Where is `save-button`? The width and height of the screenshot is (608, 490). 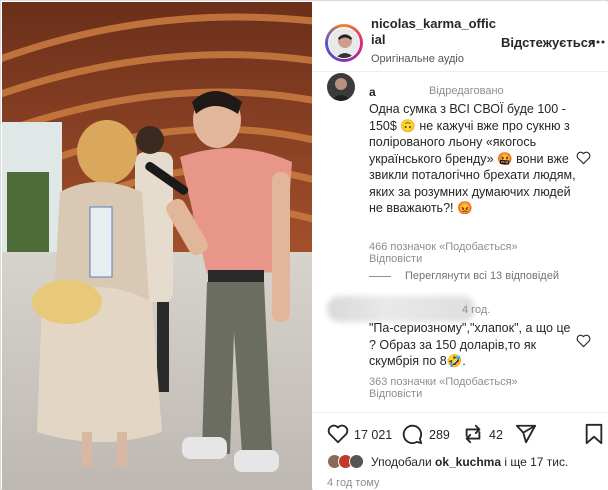 save-button is located at coordinates (594, 434).